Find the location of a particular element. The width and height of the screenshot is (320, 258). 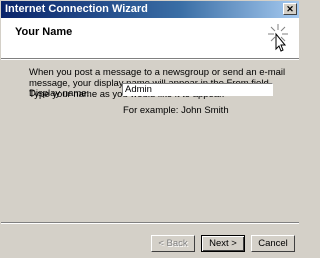

wizard-header: Your Name is located at coordinates (150, 38).